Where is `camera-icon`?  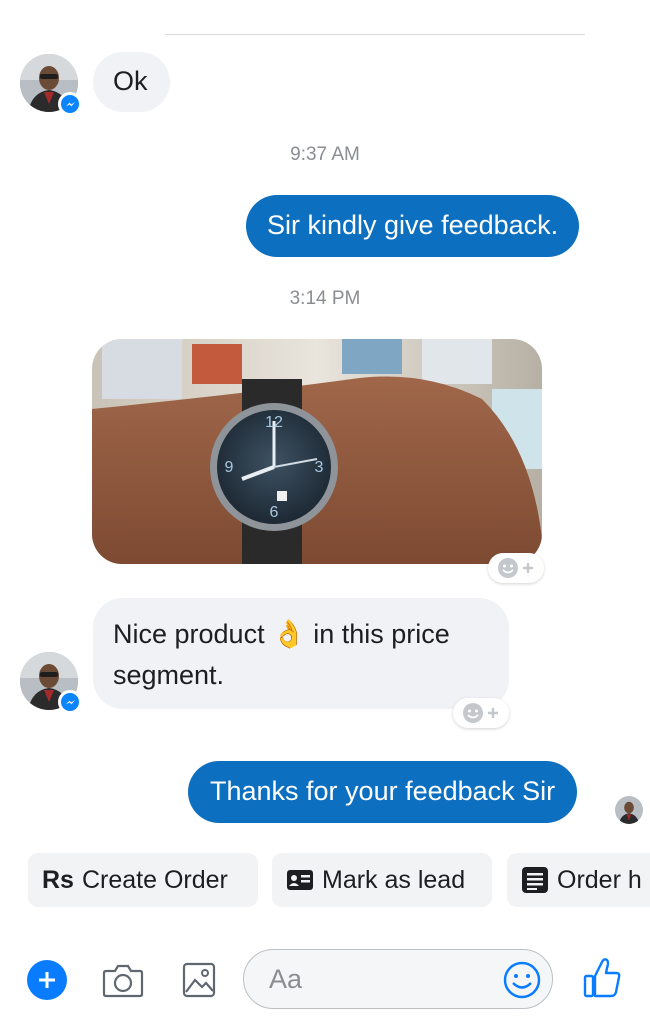
camera-icon is located at coordinates (123, 980).